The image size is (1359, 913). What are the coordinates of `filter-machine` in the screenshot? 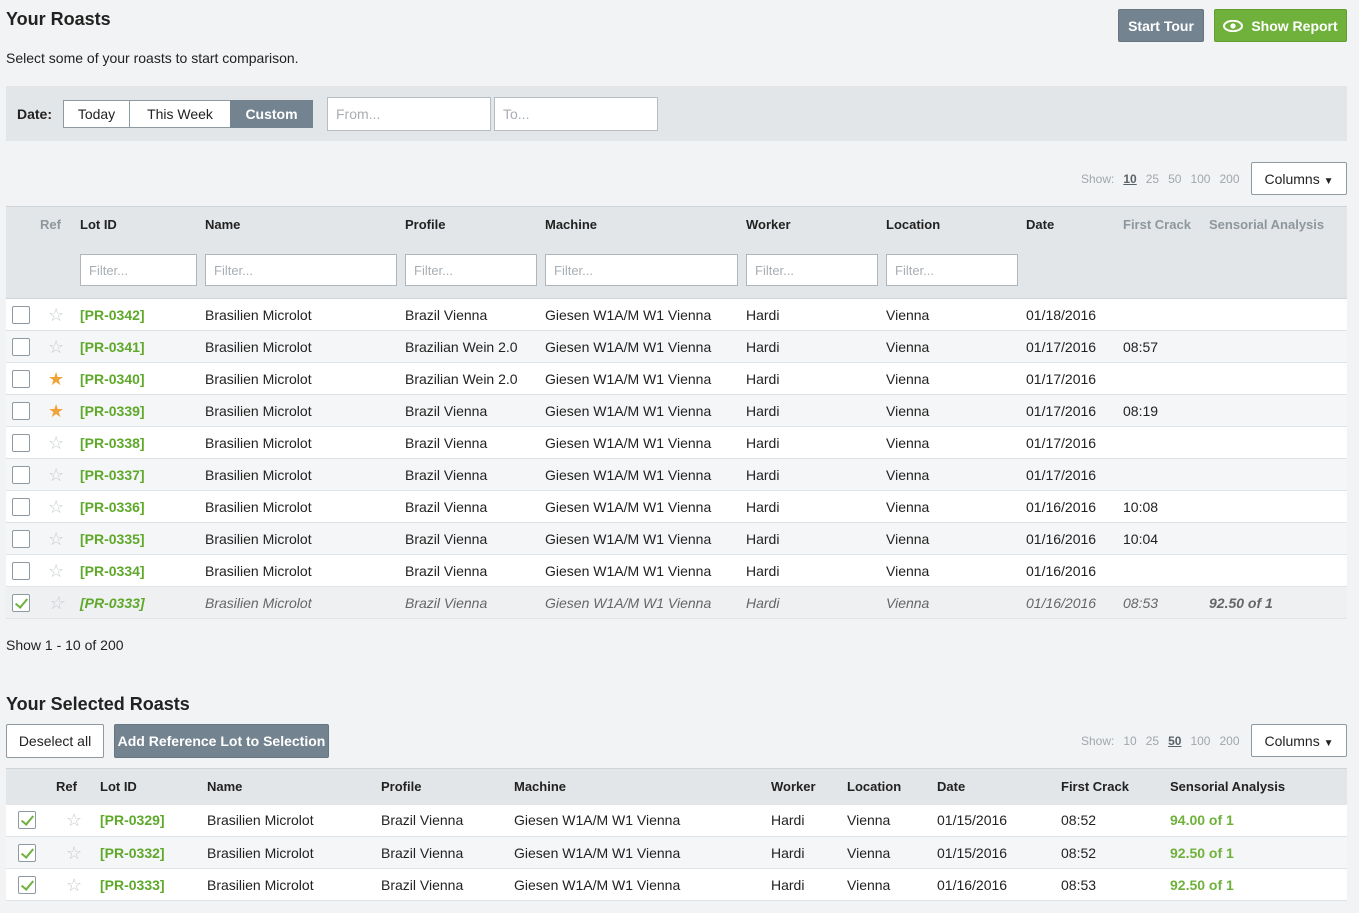 It's located at (641, 270).